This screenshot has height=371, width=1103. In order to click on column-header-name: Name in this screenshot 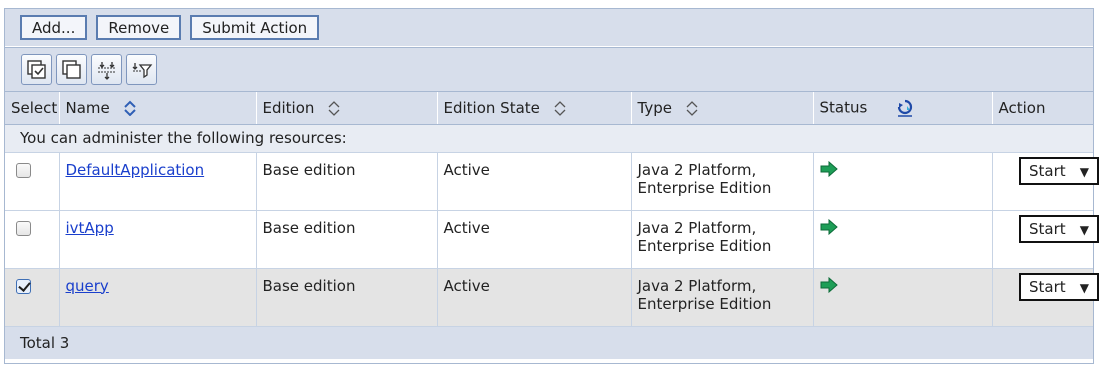, I will do `click(158, 108)`.